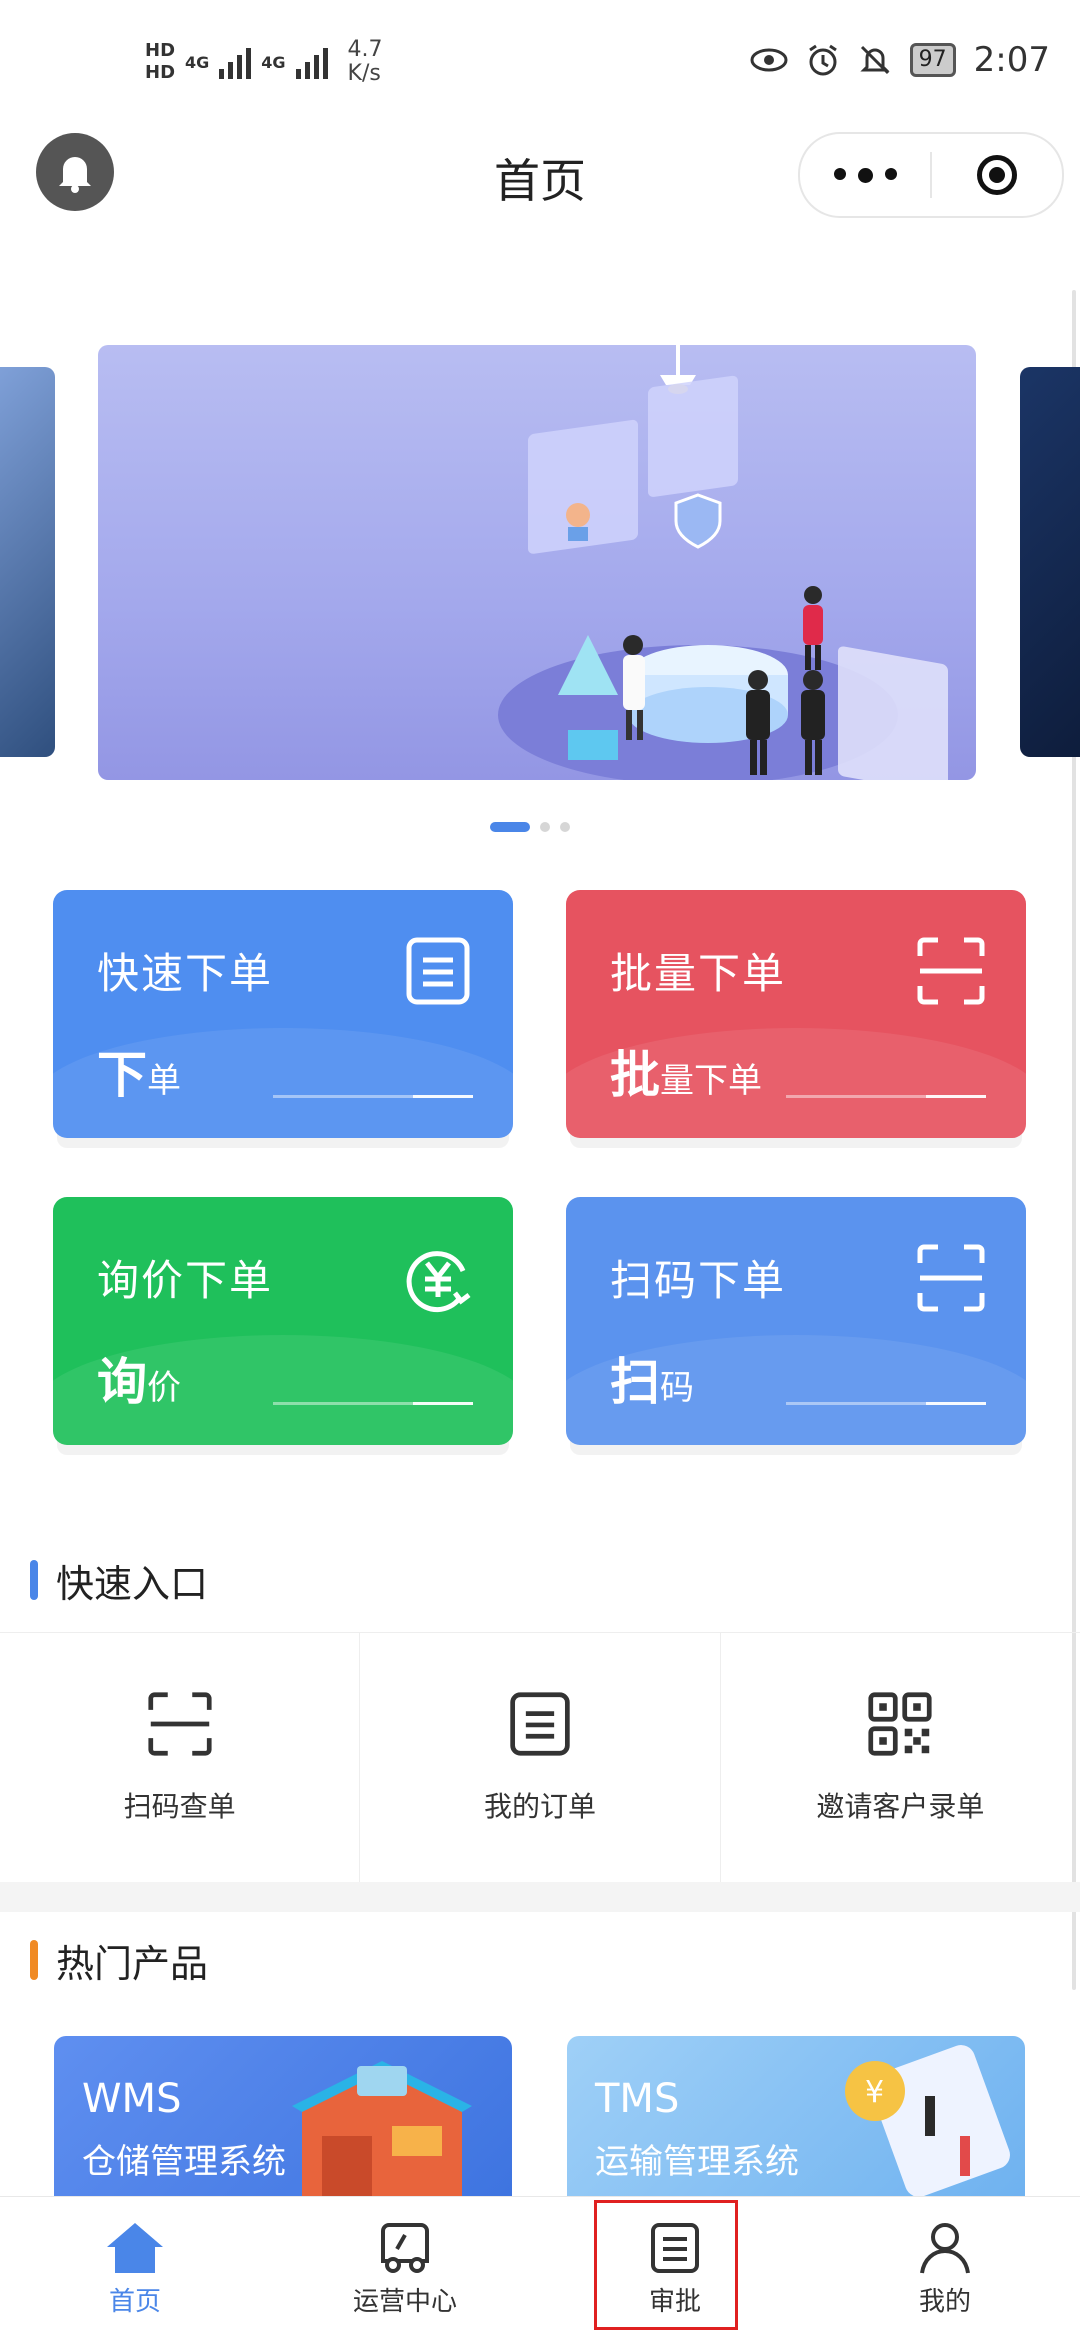 This screenshot has height=2341, width=1080. What do you see at coordinates (134, 2301) in the screenshot?
I see `tab-label: 首页` at bounding box center [134, 2301].